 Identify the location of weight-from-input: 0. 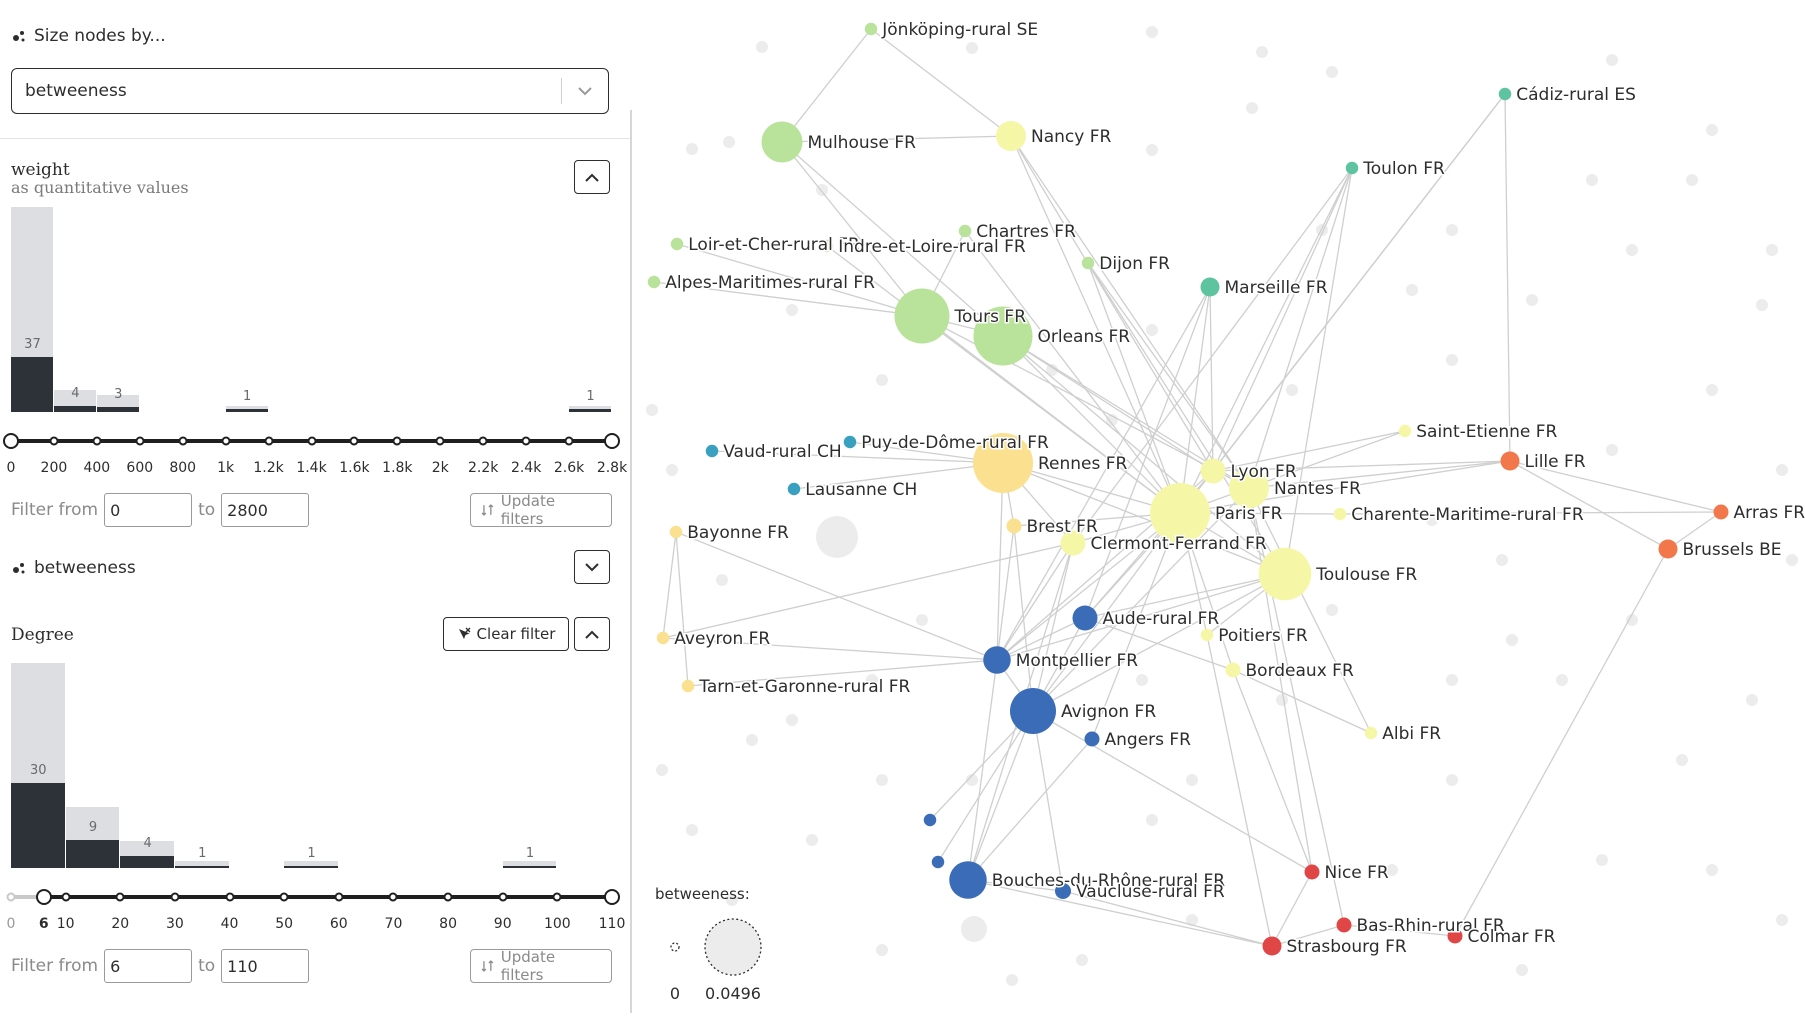
(148, 510).